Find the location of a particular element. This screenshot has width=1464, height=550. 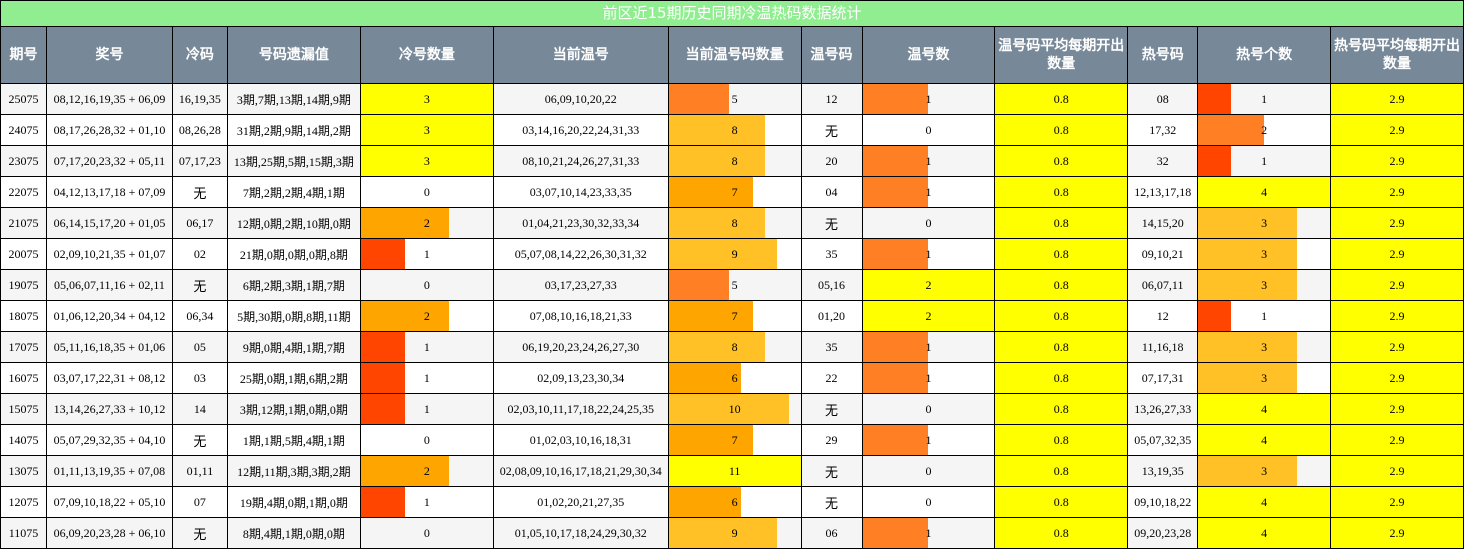

cell-warm-current: 02,08,09,10,16,17,18,21,29,30,34 is located at coordinates (580, 471).